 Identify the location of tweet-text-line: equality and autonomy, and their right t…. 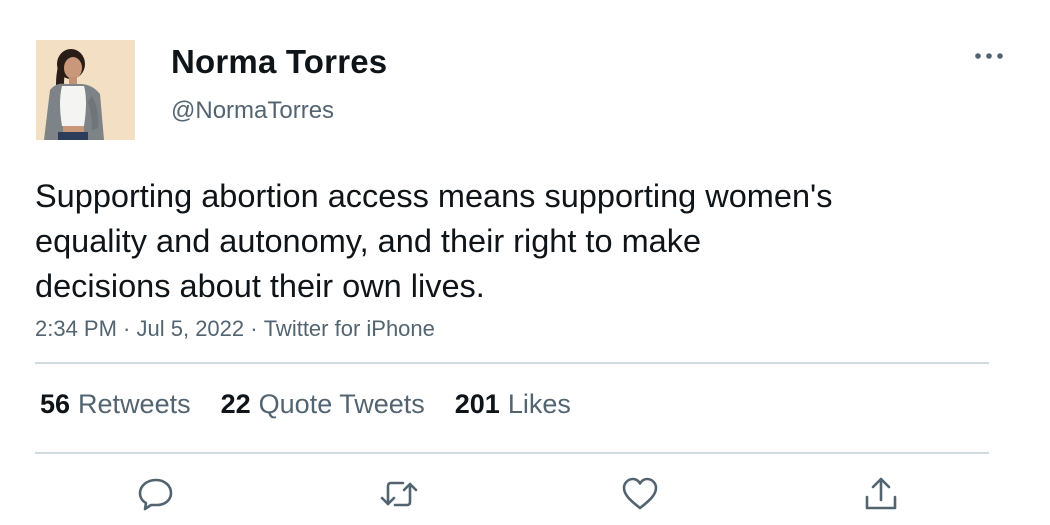
(368, 241).